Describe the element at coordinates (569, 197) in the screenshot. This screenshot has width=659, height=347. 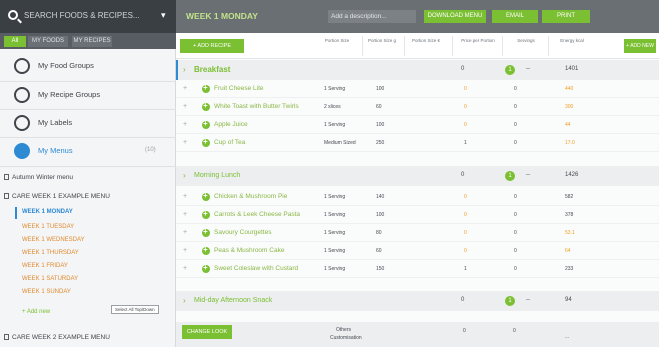
I see `energy-cell: 582` at that location.